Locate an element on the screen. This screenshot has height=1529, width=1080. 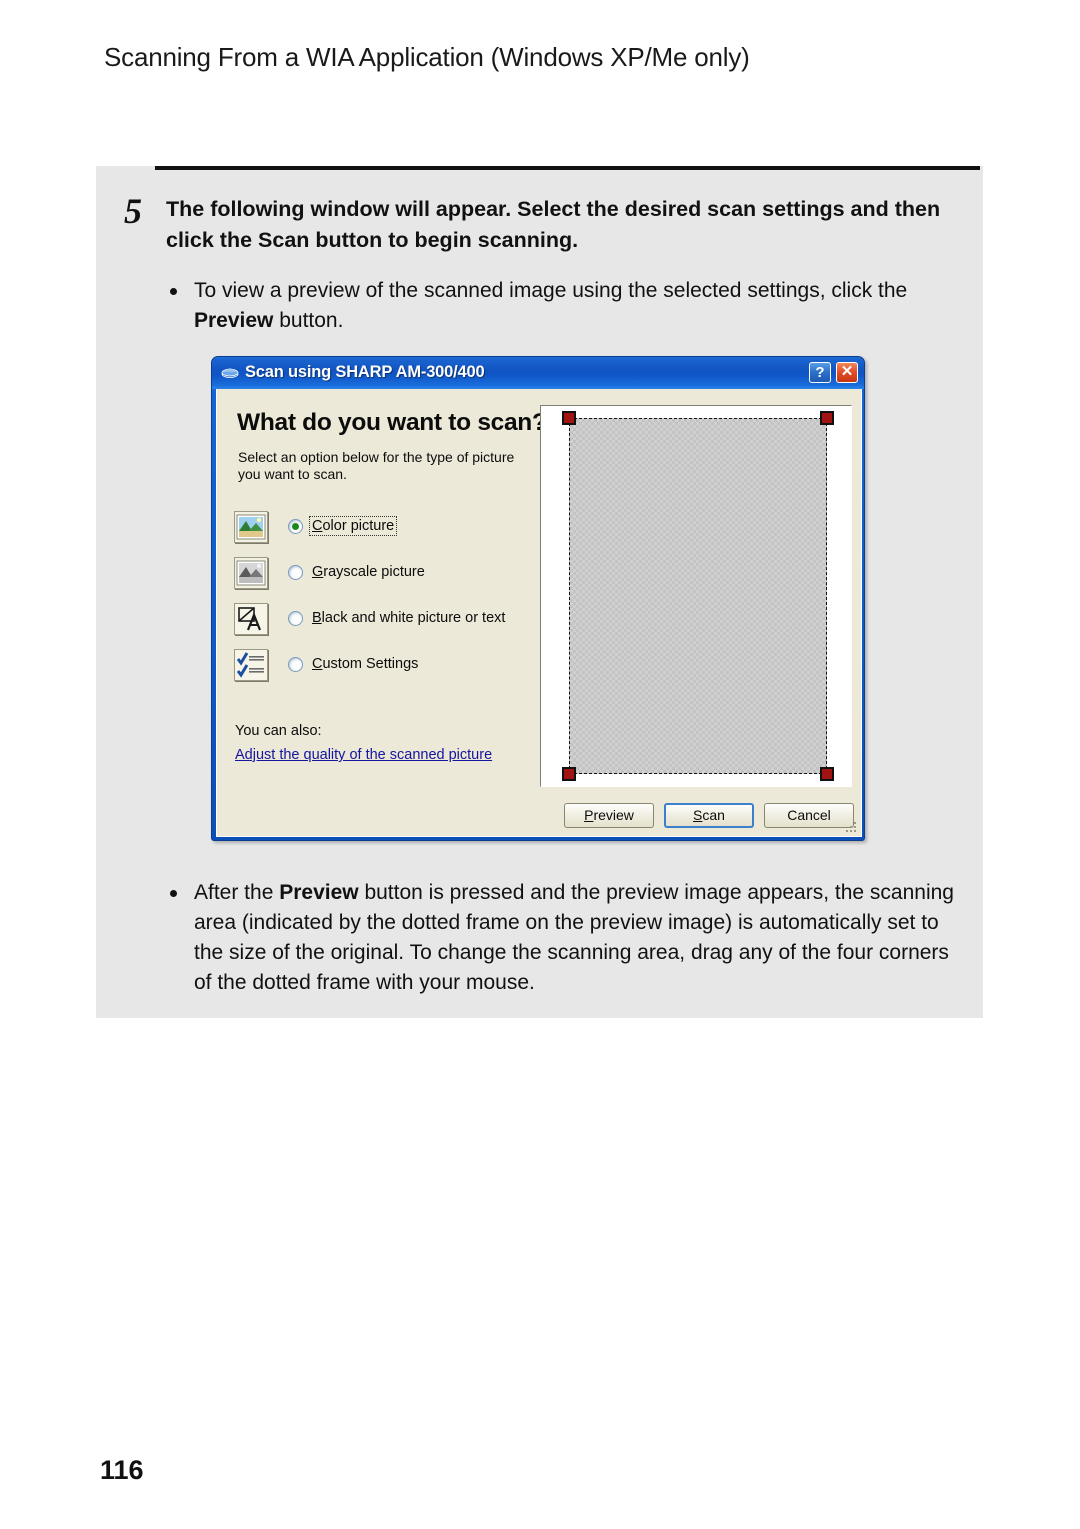
step-number: 5 is located at coordinates (133, 211).